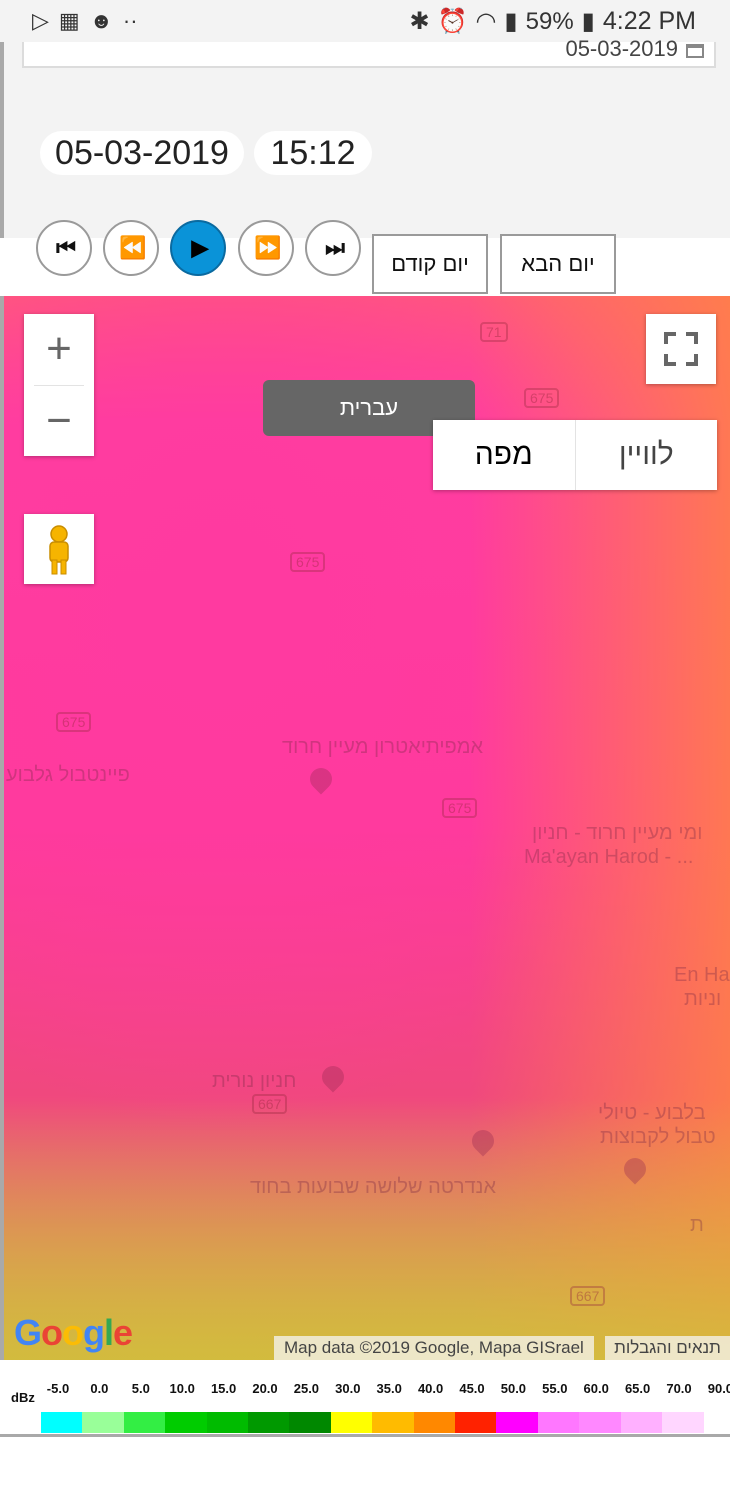  Describe the element at coordinates (101, 20) in the screenshot. I see `chat-icon: ☻` at that location.